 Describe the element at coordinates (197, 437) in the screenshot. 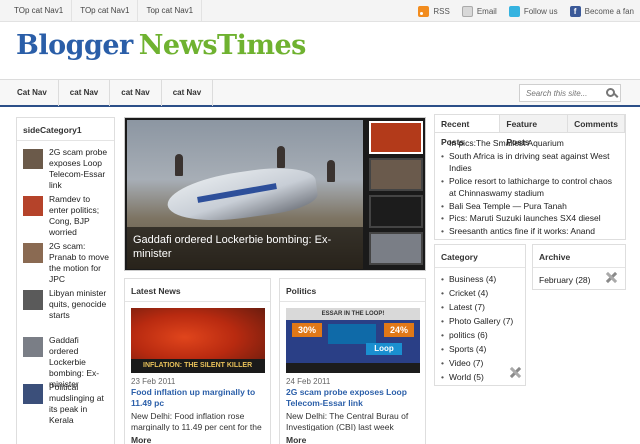

I see `latest-news-more-link: More` at that location.